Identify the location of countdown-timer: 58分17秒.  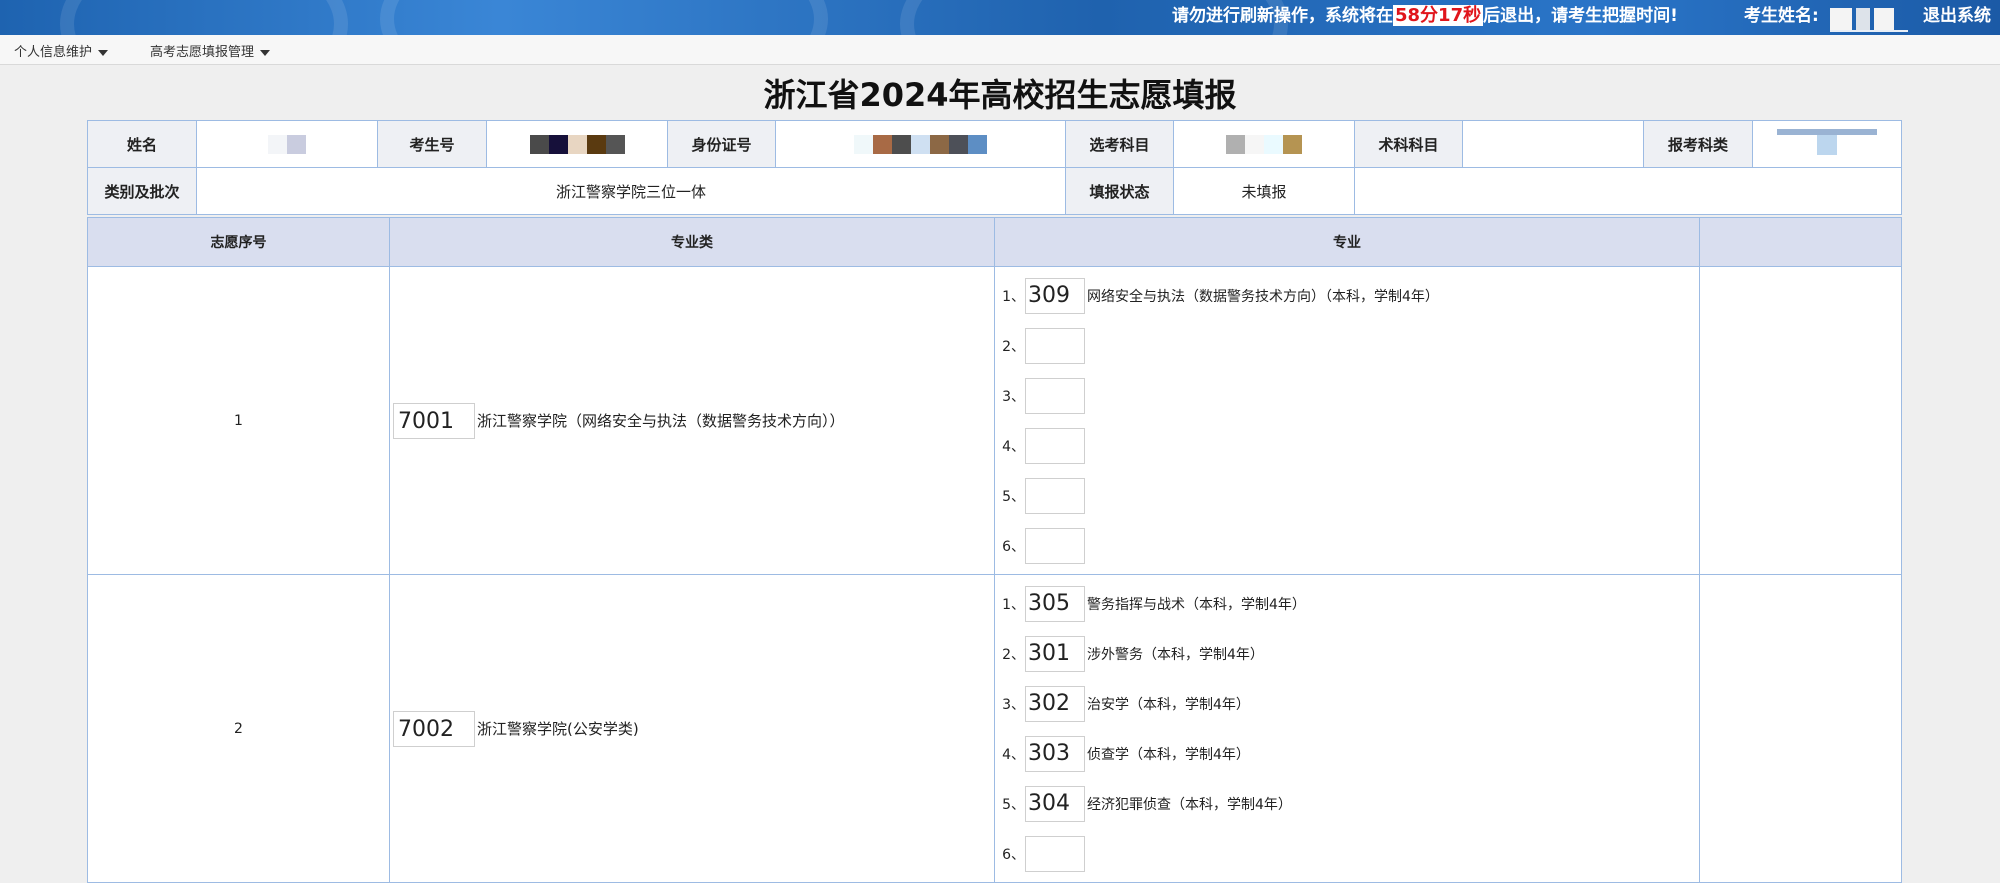
(1438, 15).